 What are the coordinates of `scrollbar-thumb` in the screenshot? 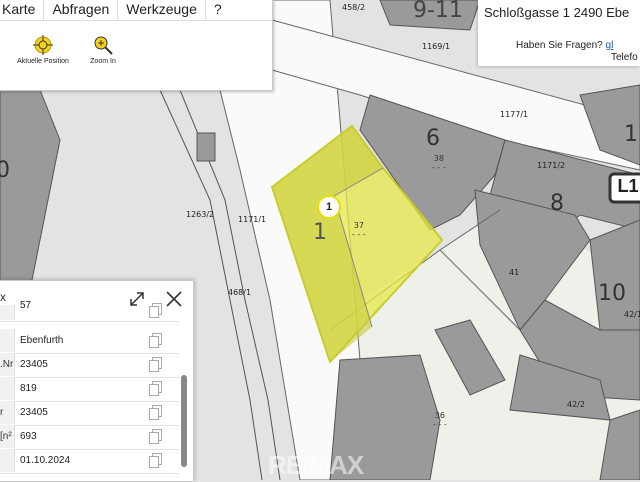 It's located at (184, 421).